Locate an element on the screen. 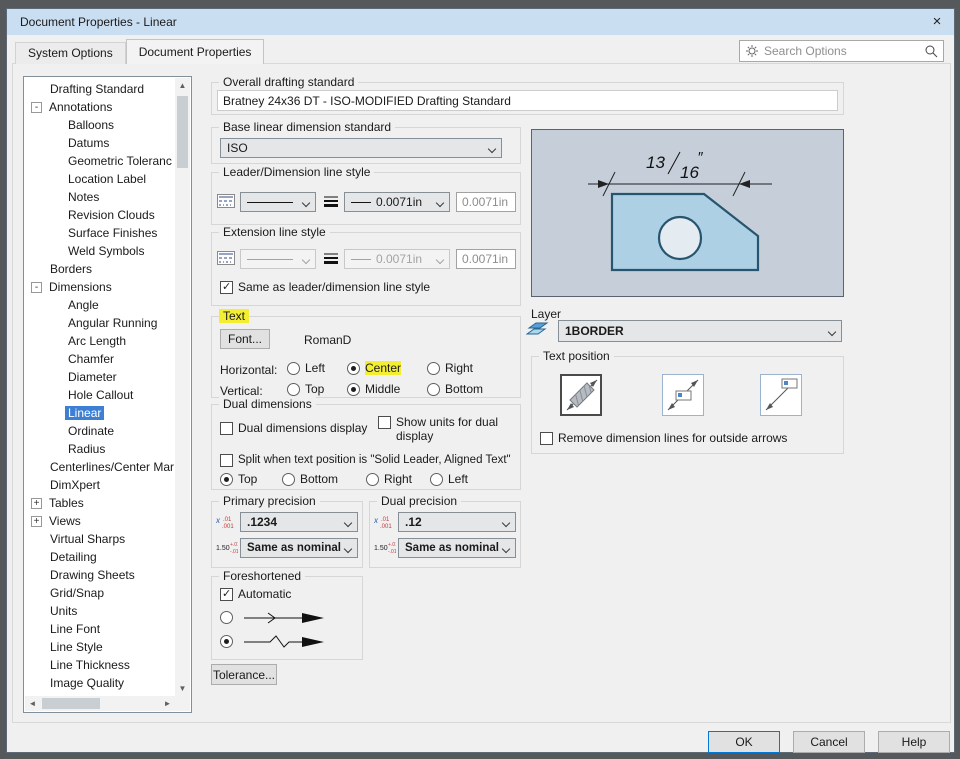  tree-item: Ordinate is located at coordinates (99, 431).